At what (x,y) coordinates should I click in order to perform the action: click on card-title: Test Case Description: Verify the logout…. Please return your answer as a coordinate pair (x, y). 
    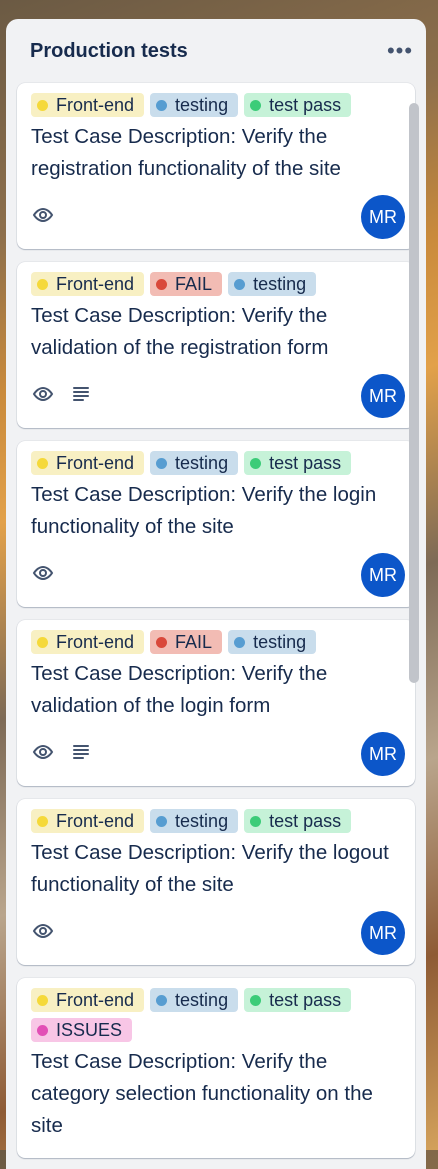
    Looking at the image, I should click on (215, 869).